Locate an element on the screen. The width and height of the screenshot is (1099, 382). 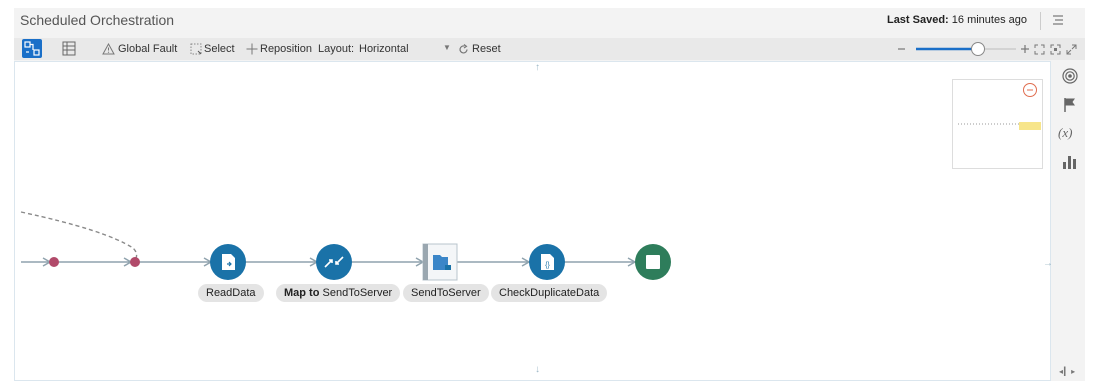
node-label-send-to-server: SendToServer is located at coordinates (446, 293).